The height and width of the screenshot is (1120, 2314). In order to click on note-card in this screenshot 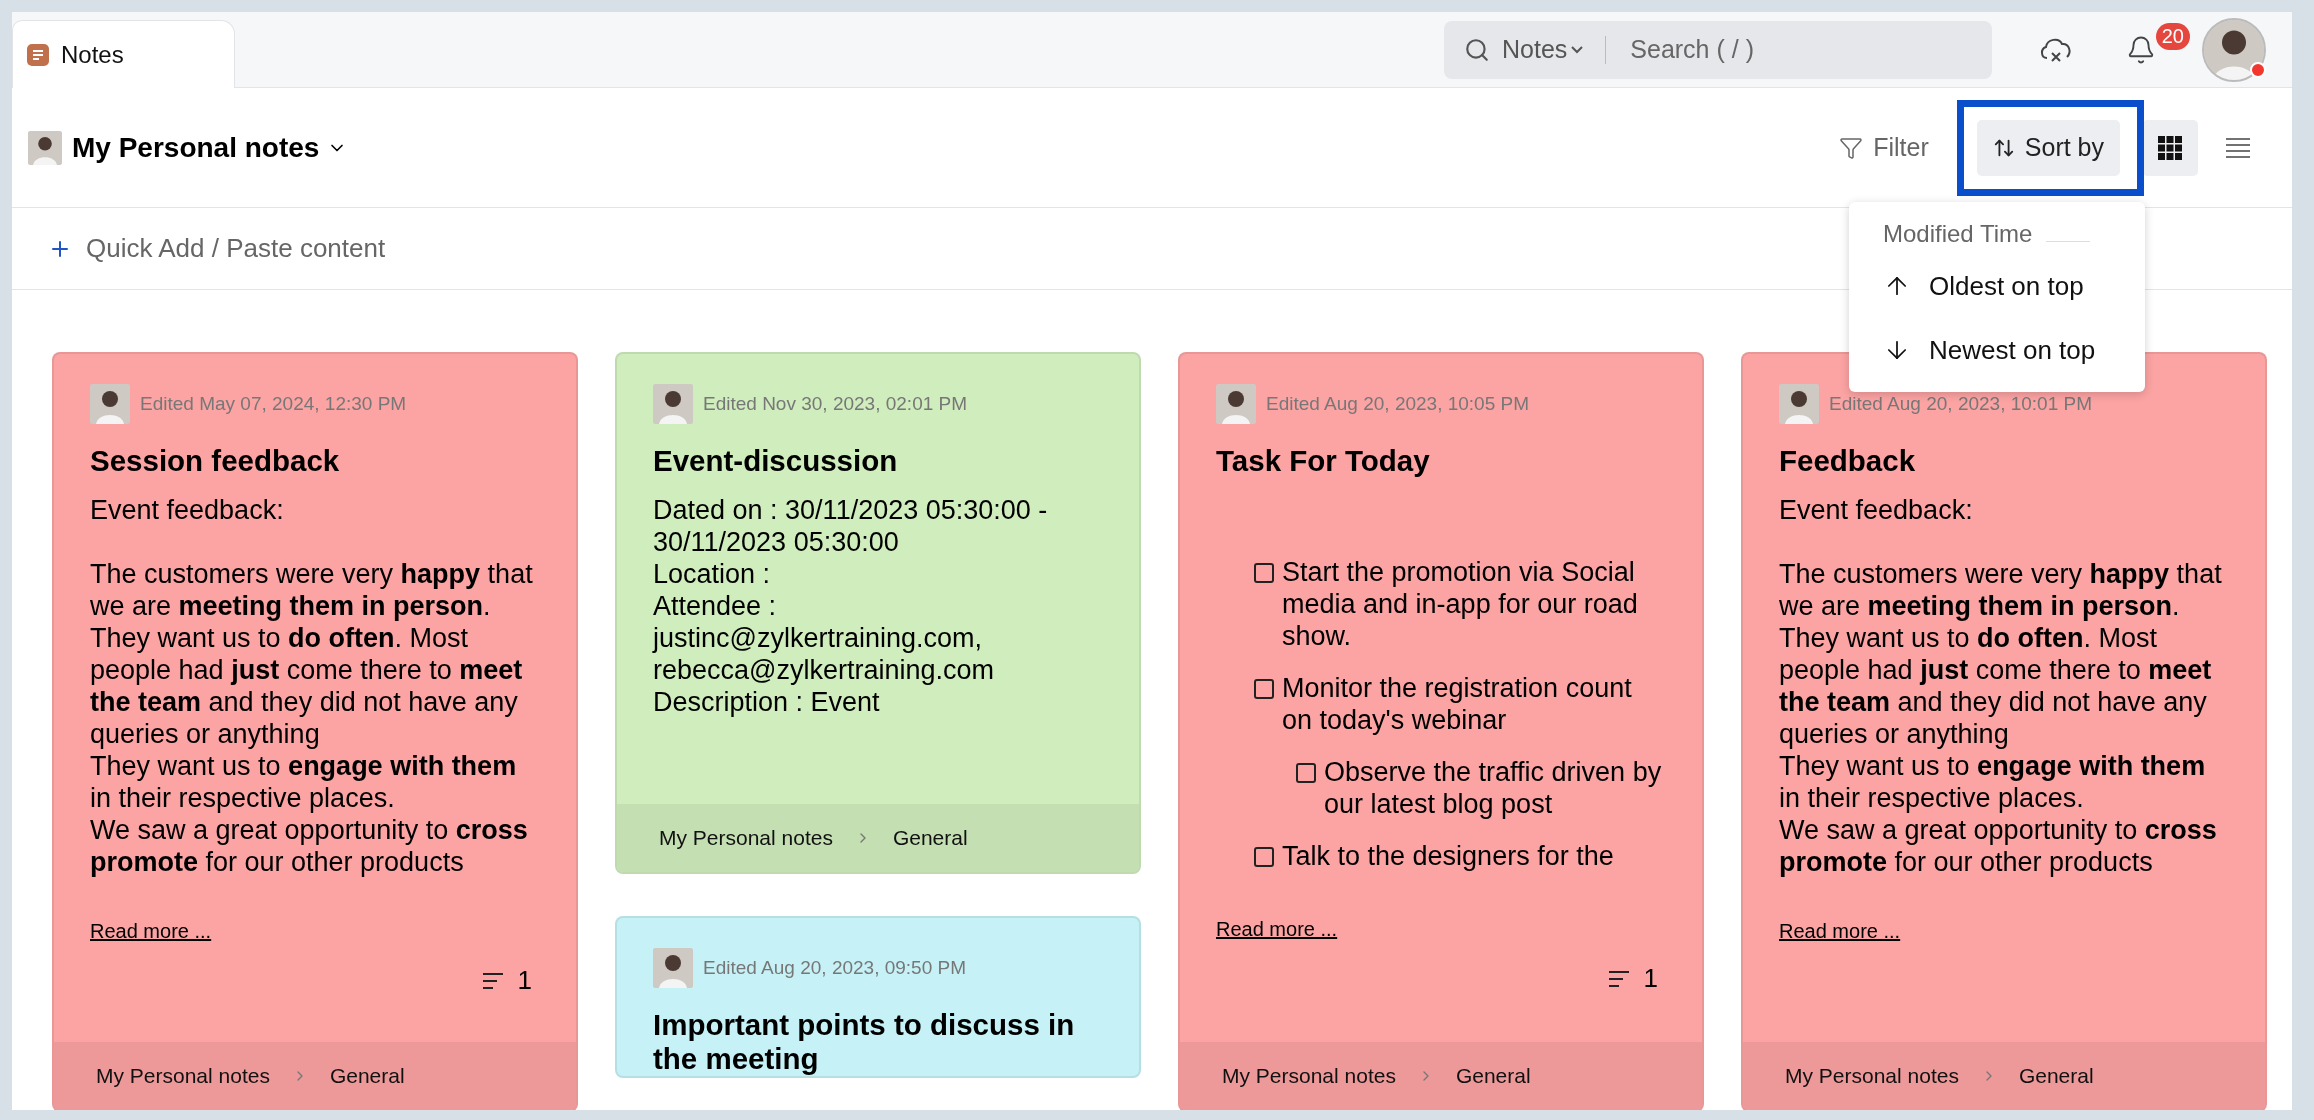, I will do `click(878, 613)`.